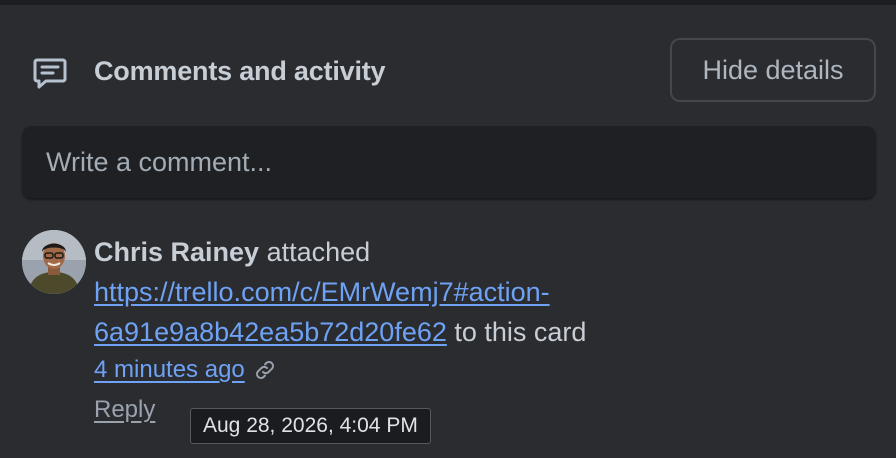 The height and width of the screenshot is (458, 896). I want to click on activity-timestamp: 4 minutes ago, so click(169, 370).